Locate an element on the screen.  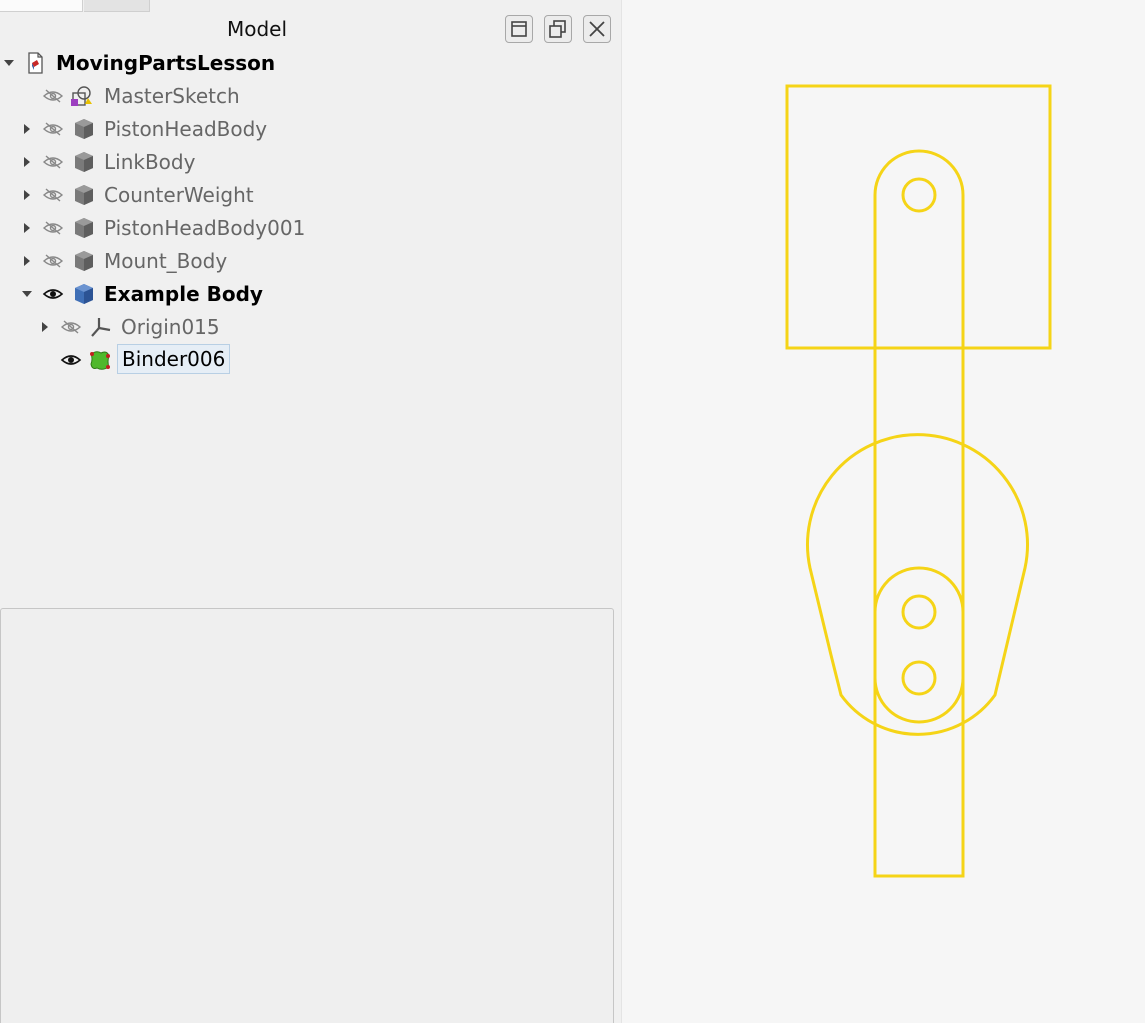
tree-row-mount-body: Mount_Body is located at coordinates (310, 260).